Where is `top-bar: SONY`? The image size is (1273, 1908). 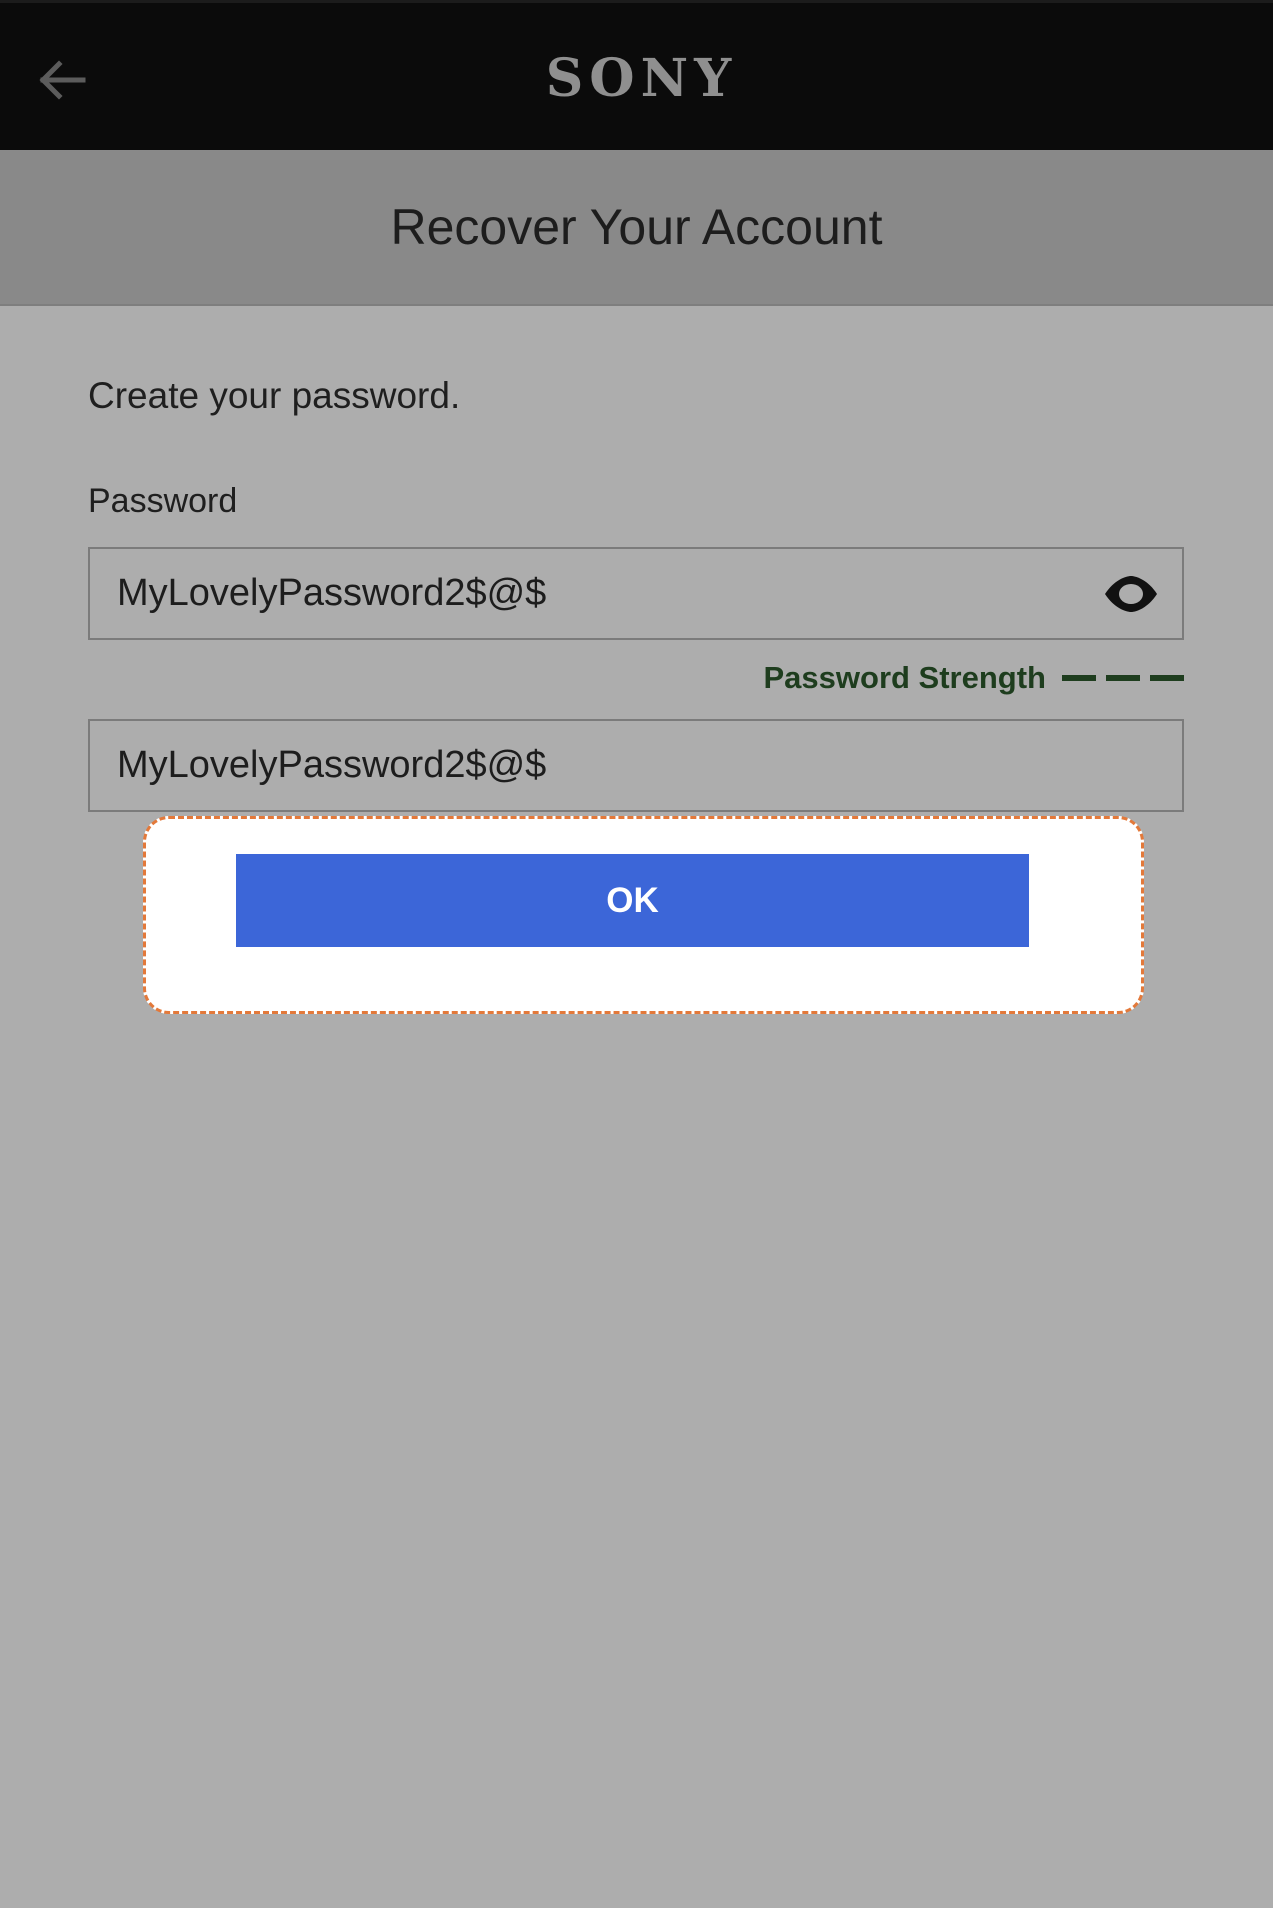
top-bar: SONY is located at coordinates (636, 75).